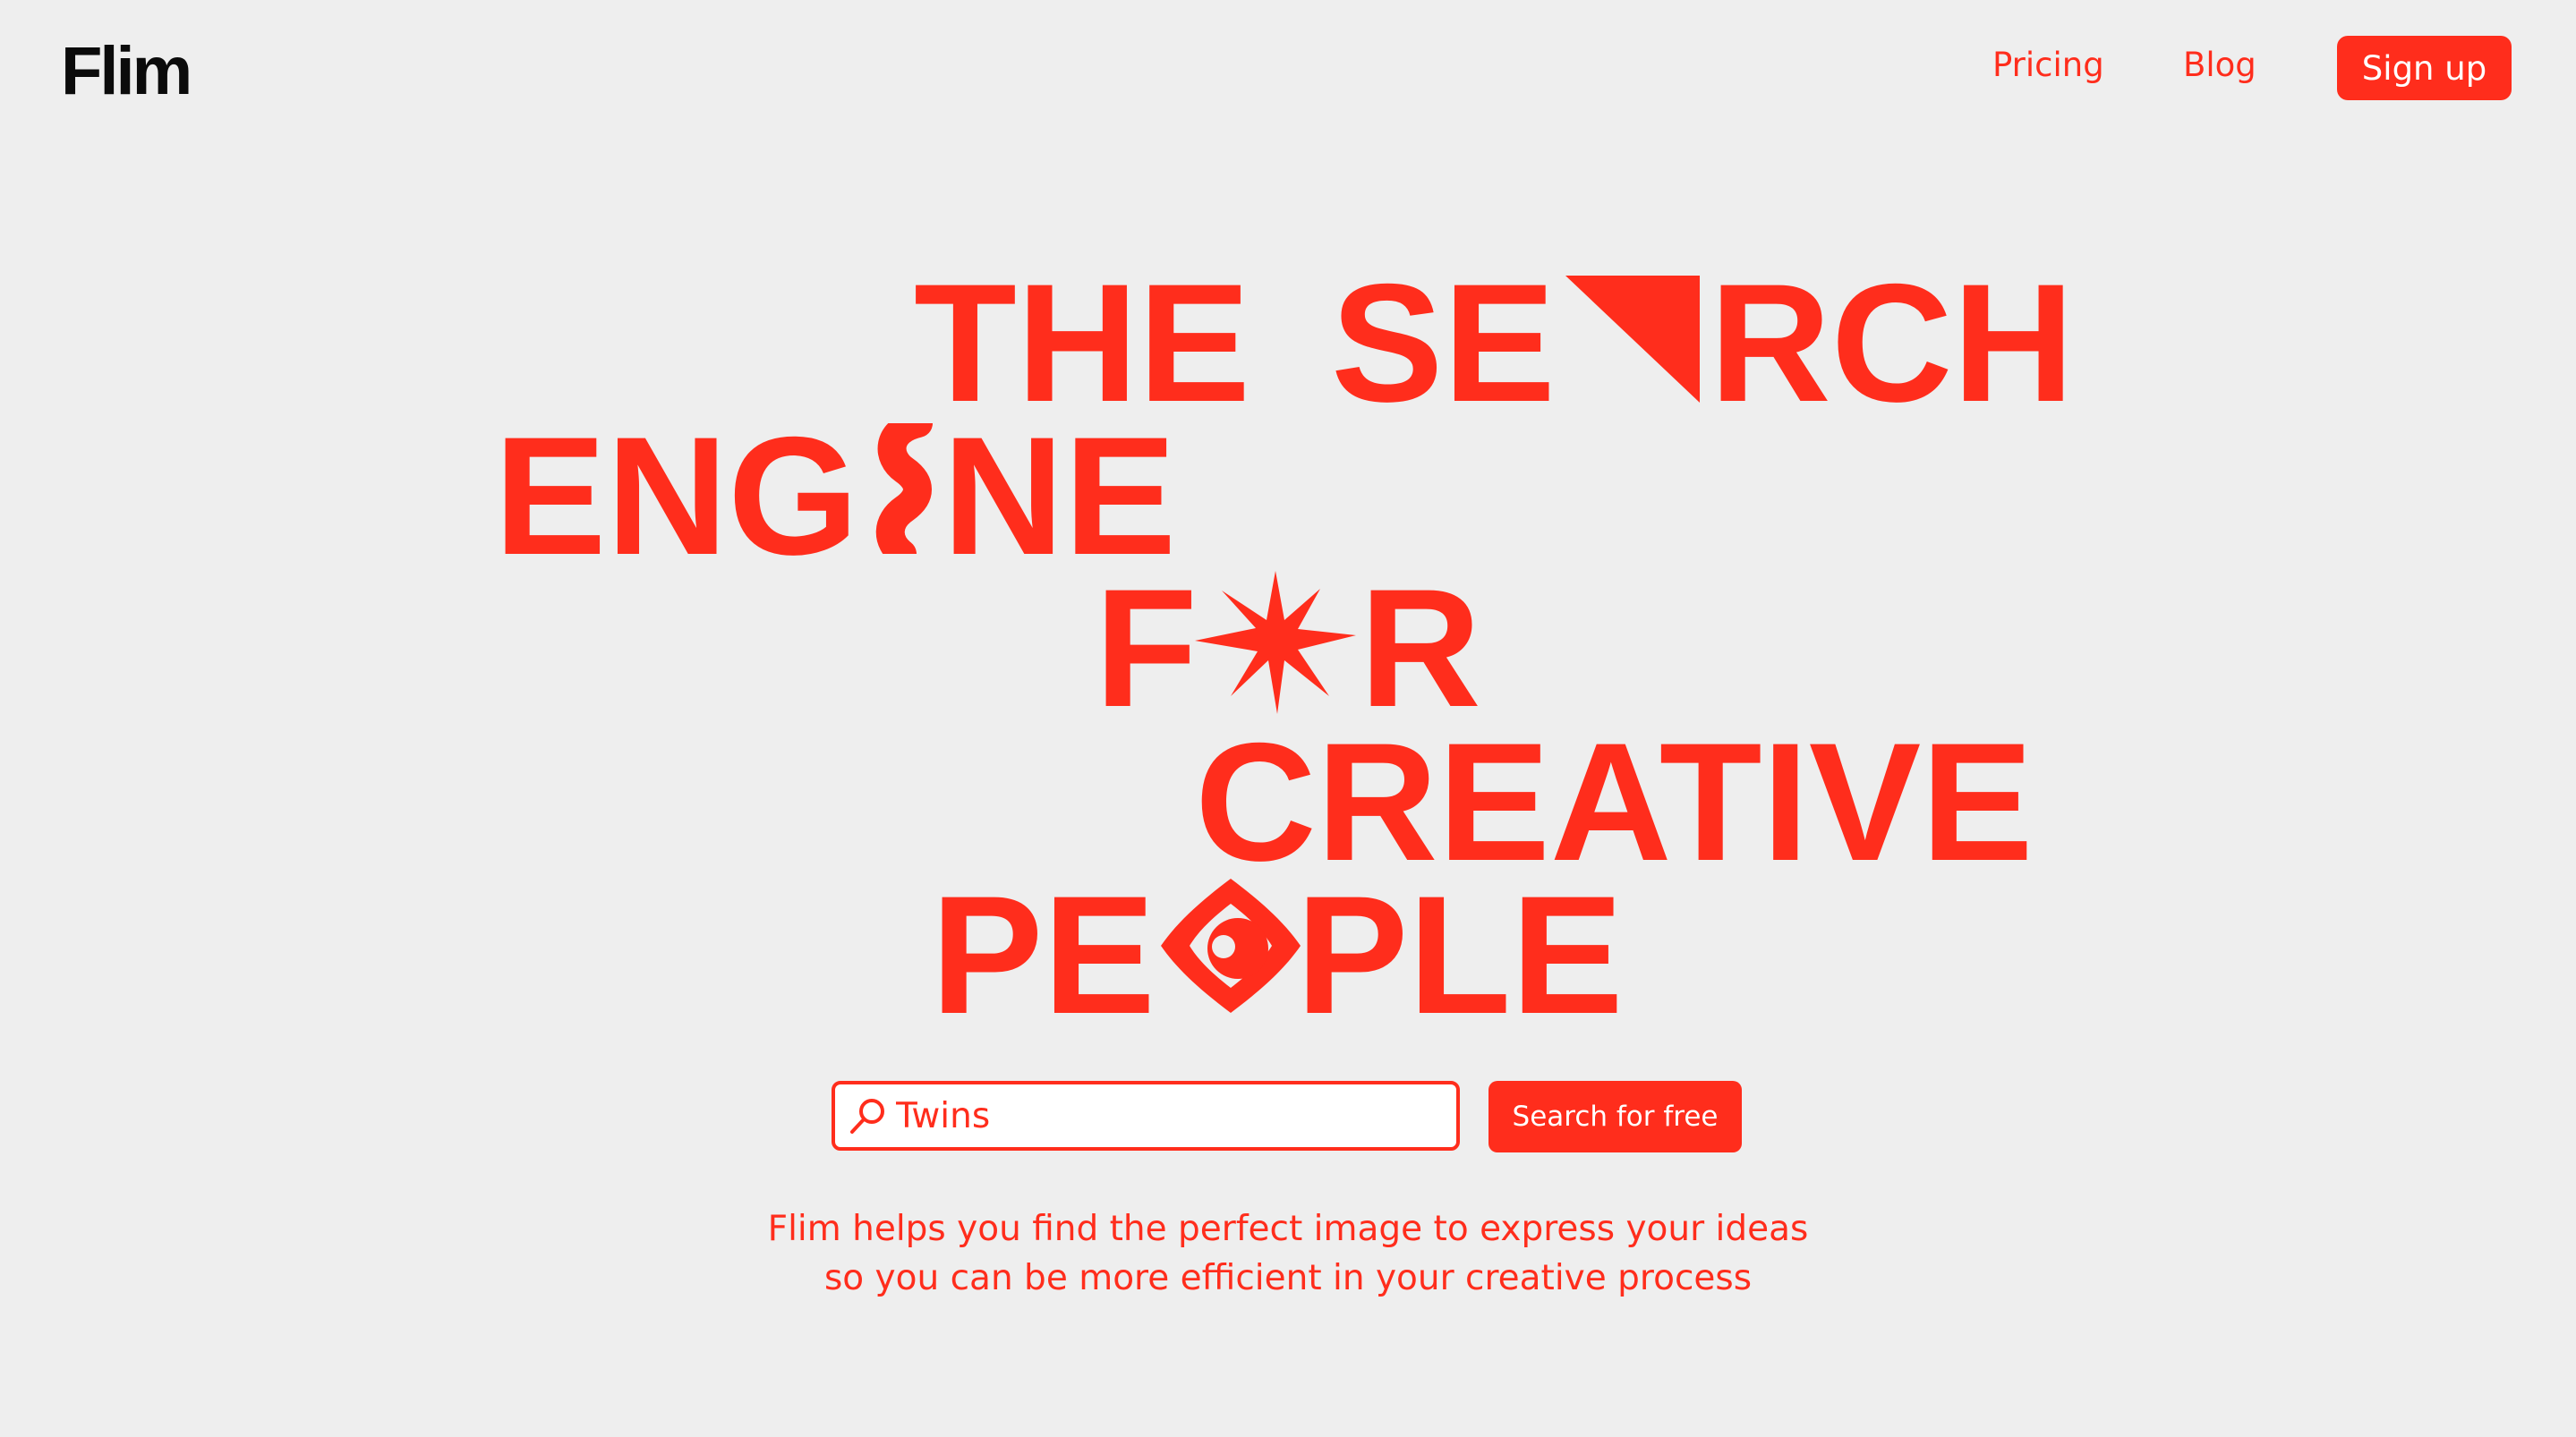  I want to click on squiggle-i-icon, so click(902, 488).